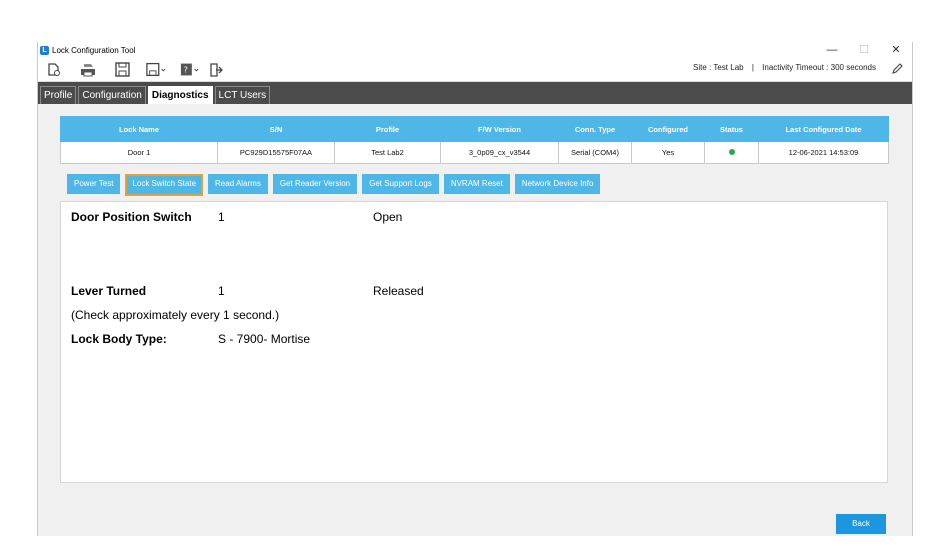 The width and height of the screenshot is (945, 556). I want to click on close-button: ✕, so click(896, 50).